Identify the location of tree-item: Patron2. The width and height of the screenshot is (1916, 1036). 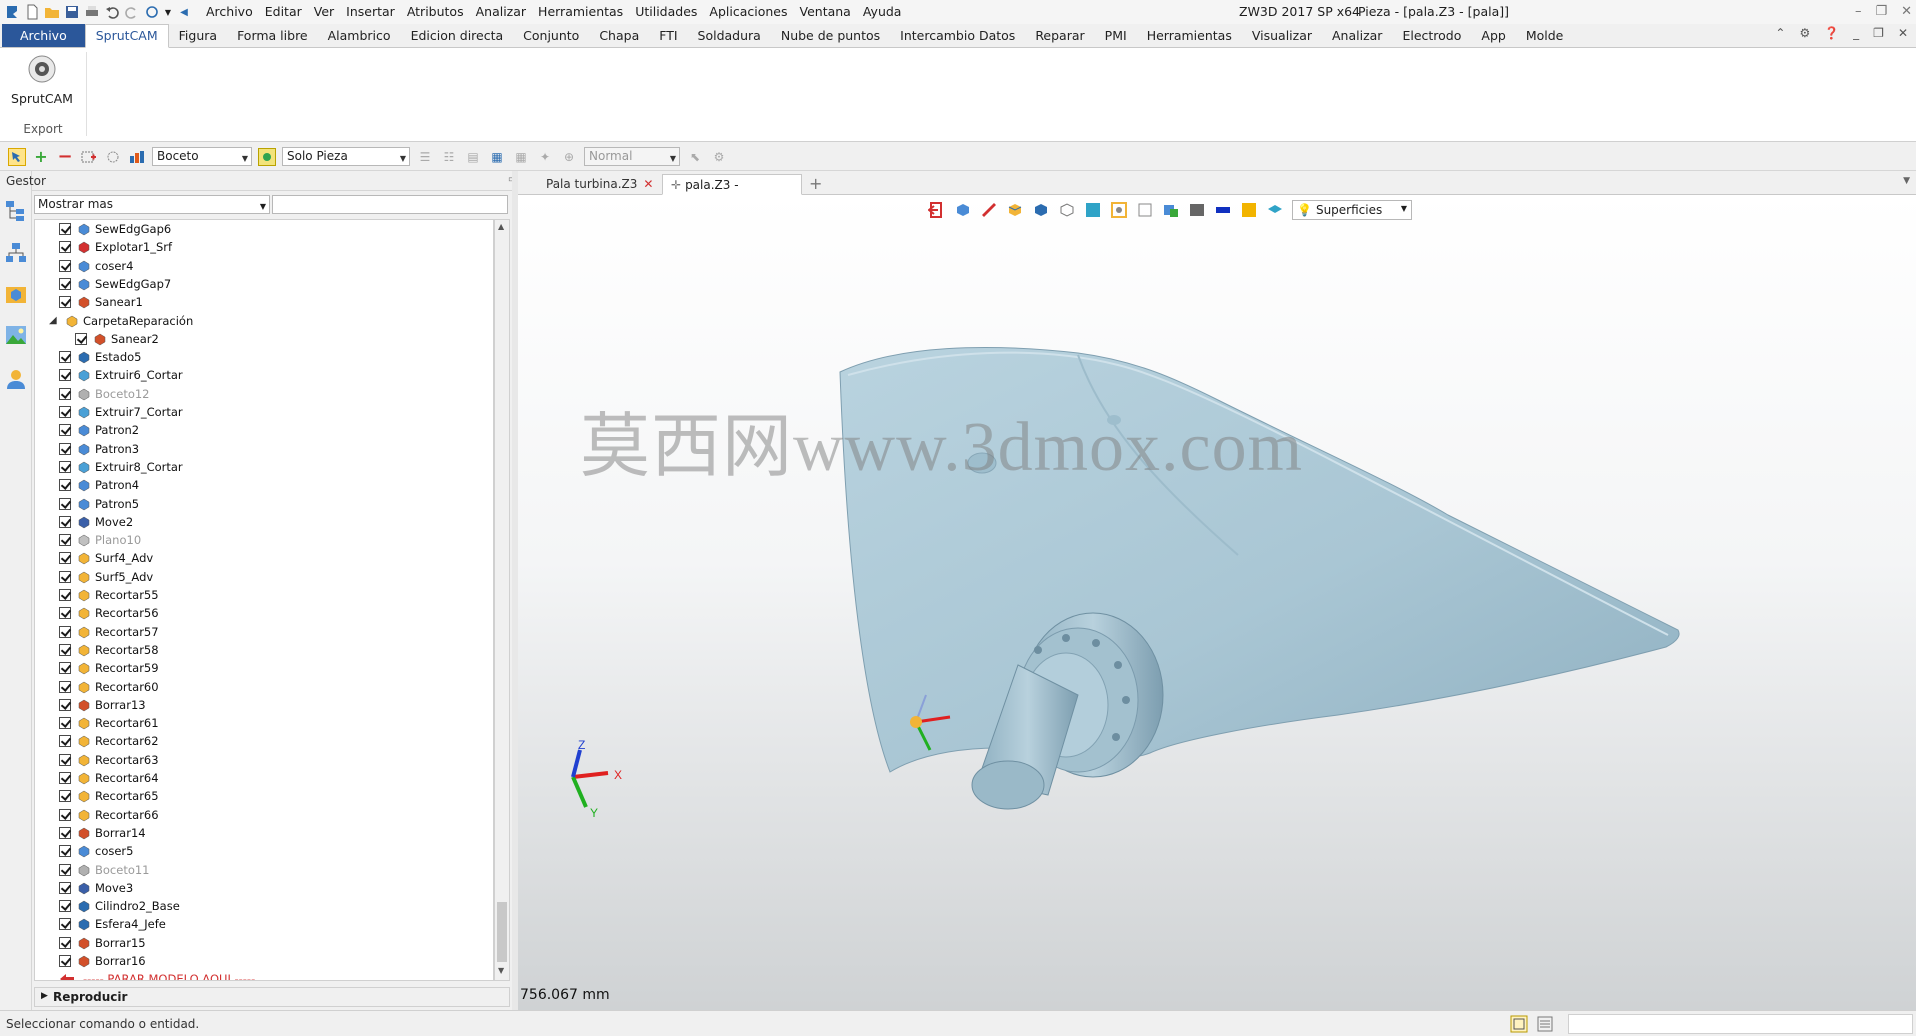
(264, 430).